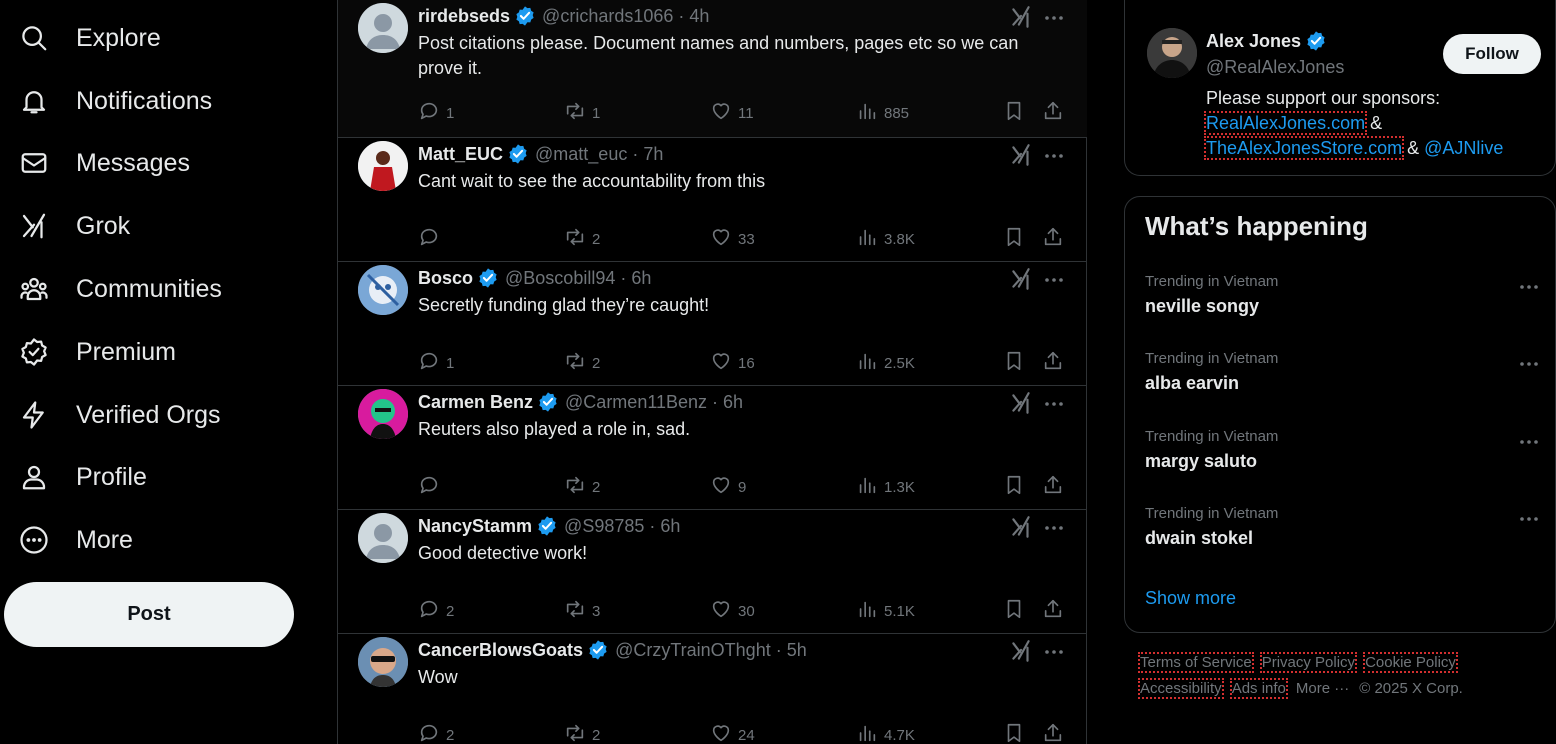 The image size is (1556, 744). I want to click on footer-ads-link: Ads info, so click(1258, 688).